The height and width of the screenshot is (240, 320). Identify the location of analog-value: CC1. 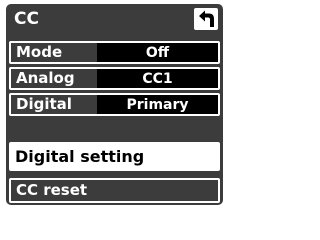
(157, 78).